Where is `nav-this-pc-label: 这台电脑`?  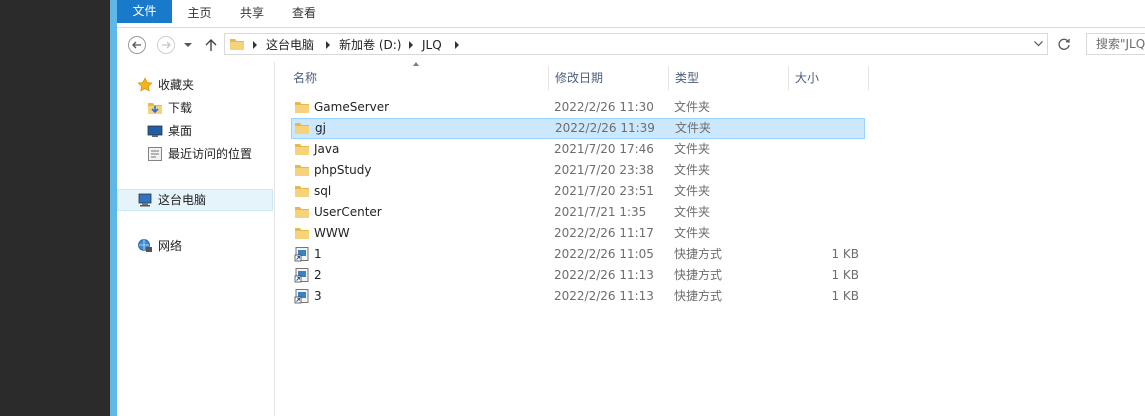 nav-this-pc-label: 这台电脑 is located at coordinates (182, 200).